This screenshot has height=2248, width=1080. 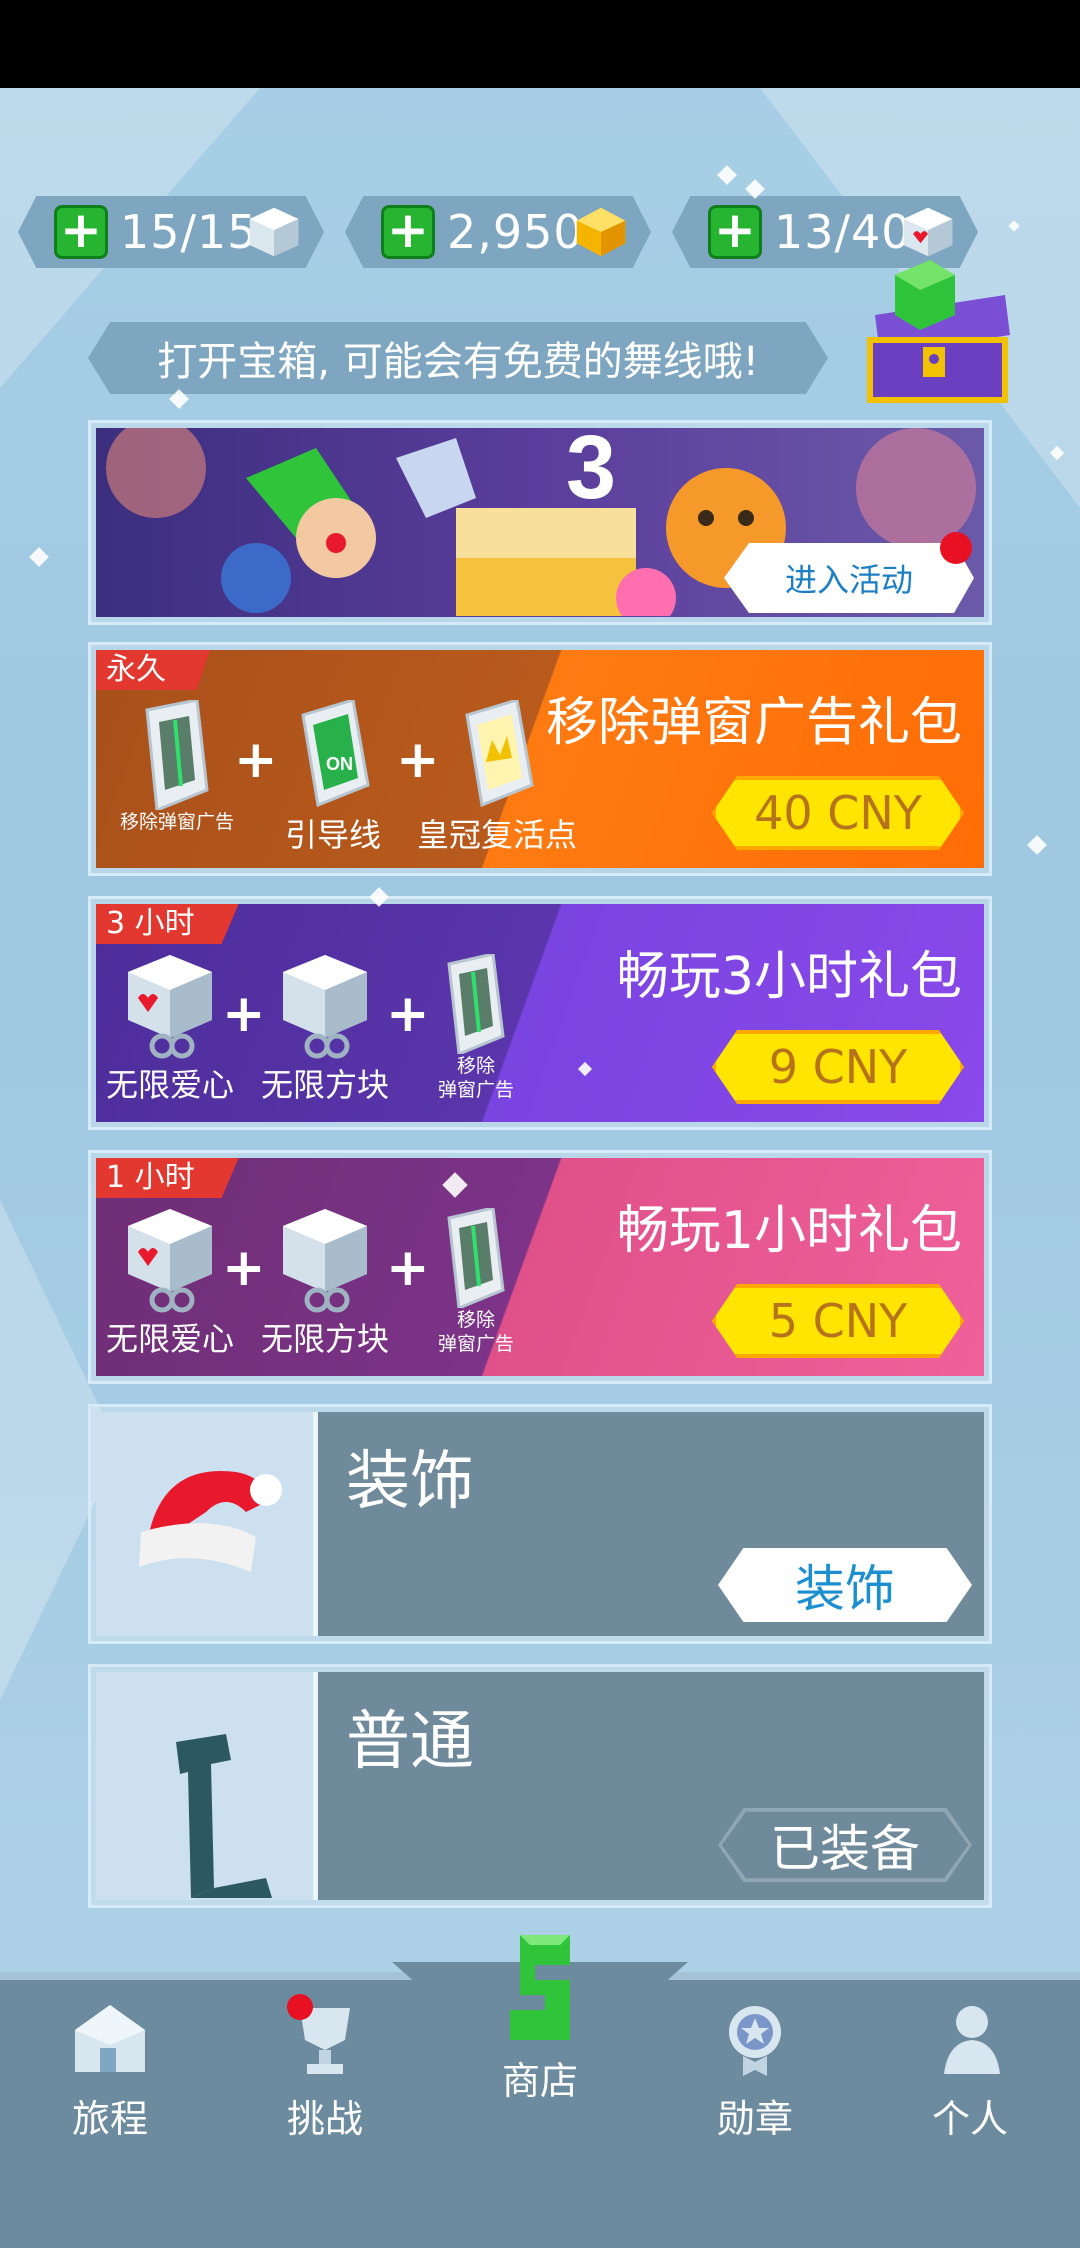 I want to click on currency-blocks-value: 15/15, so click(x=189, y=232).